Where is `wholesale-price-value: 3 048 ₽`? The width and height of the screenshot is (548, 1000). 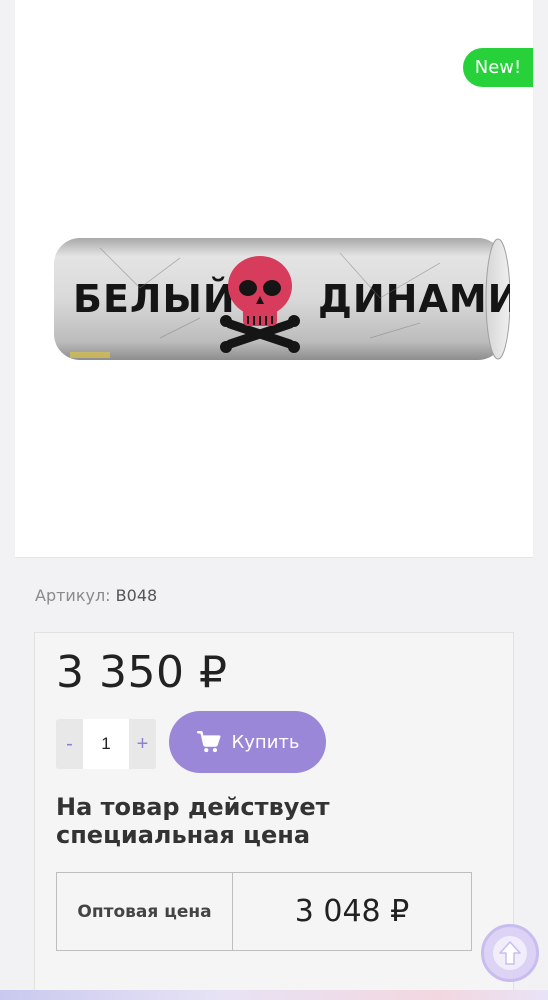 wholesale-price-value: 3 048 ₽ is located at coordinates (352, 911).